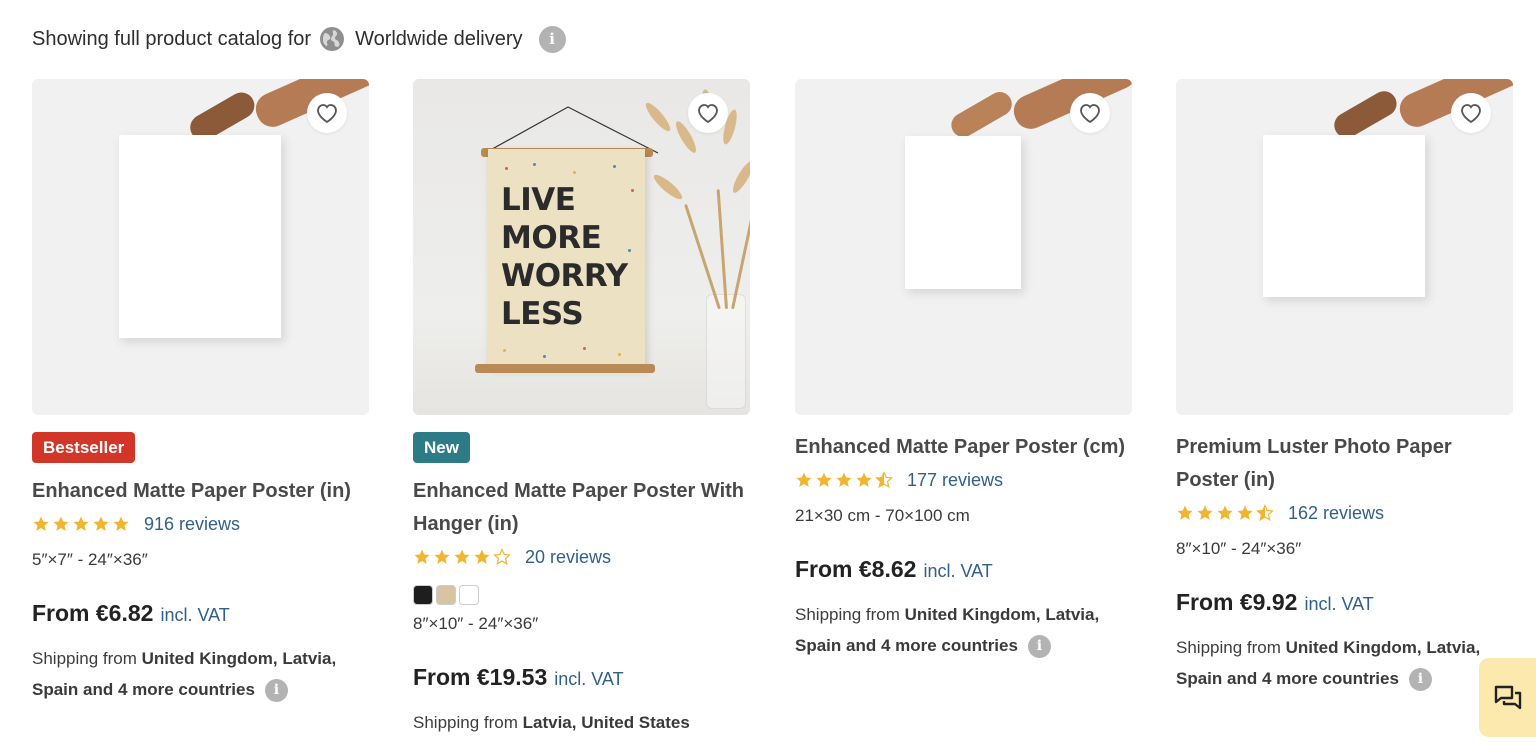 The height and width of the screenshot is (743, 1536). I want to click on new-badge: New, so click(441, 447).